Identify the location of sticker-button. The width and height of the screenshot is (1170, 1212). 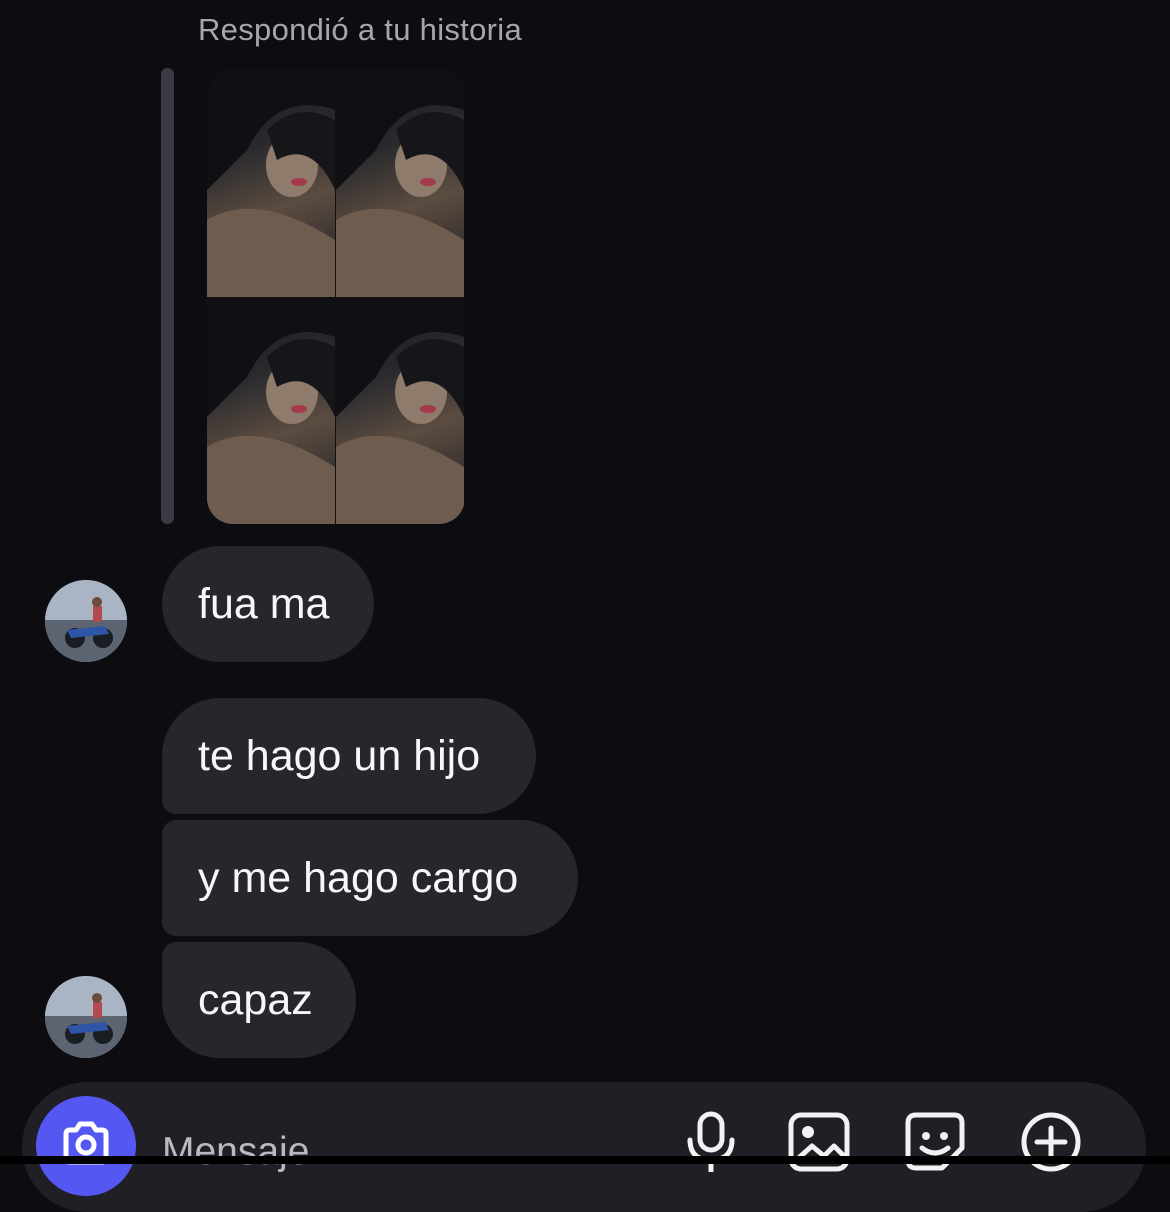
(935, 1141).